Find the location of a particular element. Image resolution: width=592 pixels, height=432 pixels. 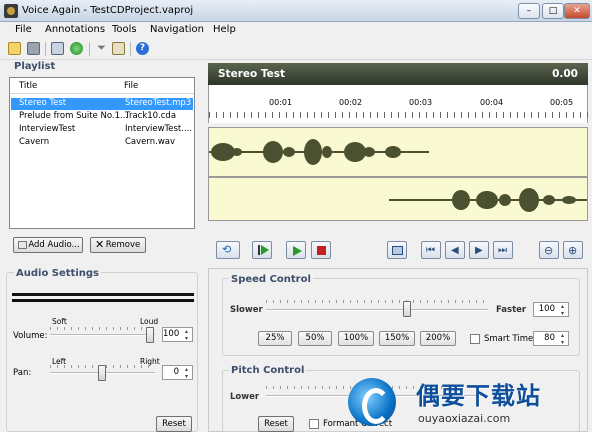

waveform-left is located at coordinates (319, 152).